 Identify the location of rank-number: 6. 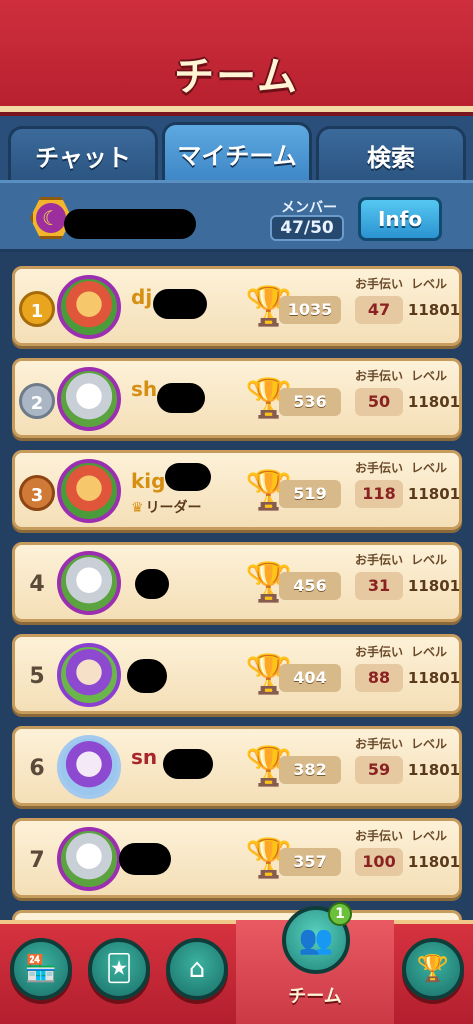
(37, 768).